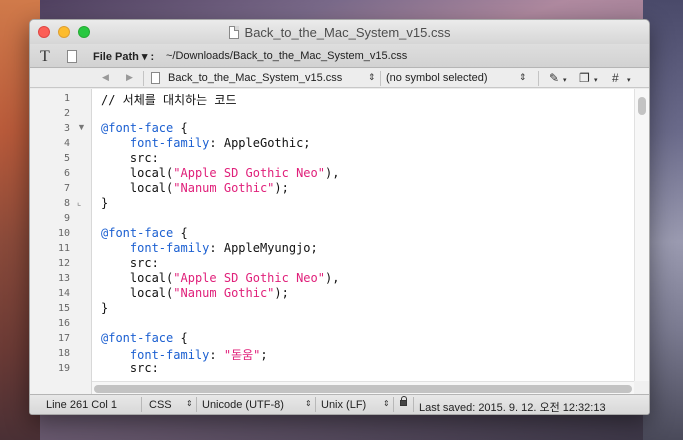 This screenshot has width=683, height=440. I want to click on symbol-selector: (no symbol selected), so click(437, 78).